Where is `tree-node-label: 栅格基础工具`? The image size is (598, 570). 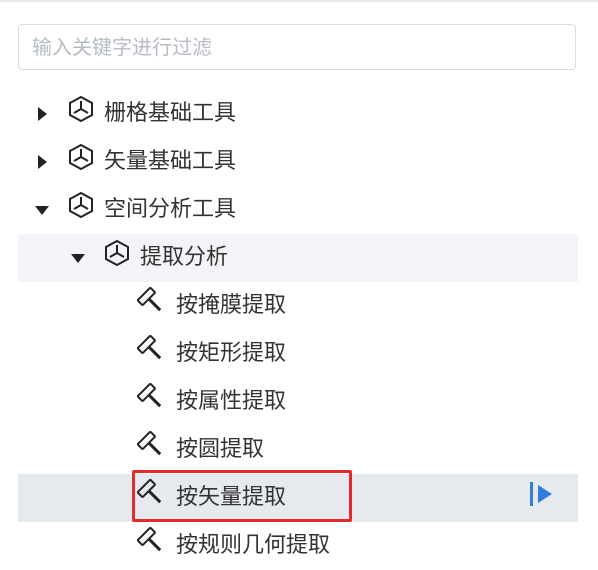 tree-node-label: 栅格基础工具 is located at coordinates (170, 113).